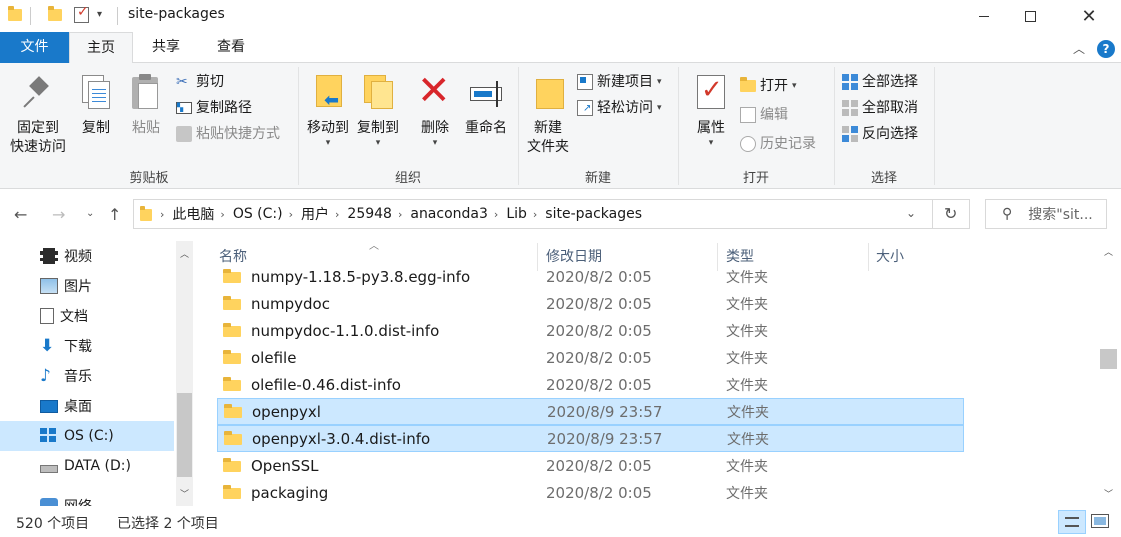  I want to click on new-folder-quick-icon, so click(55, 14).